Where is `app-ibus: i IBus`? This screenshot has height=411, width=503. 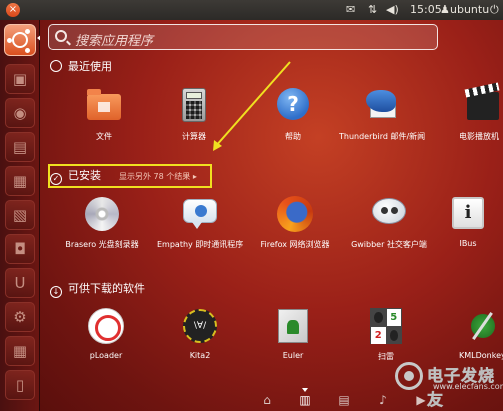
app-ibus: i IBus is located at coordinates (468, 221).